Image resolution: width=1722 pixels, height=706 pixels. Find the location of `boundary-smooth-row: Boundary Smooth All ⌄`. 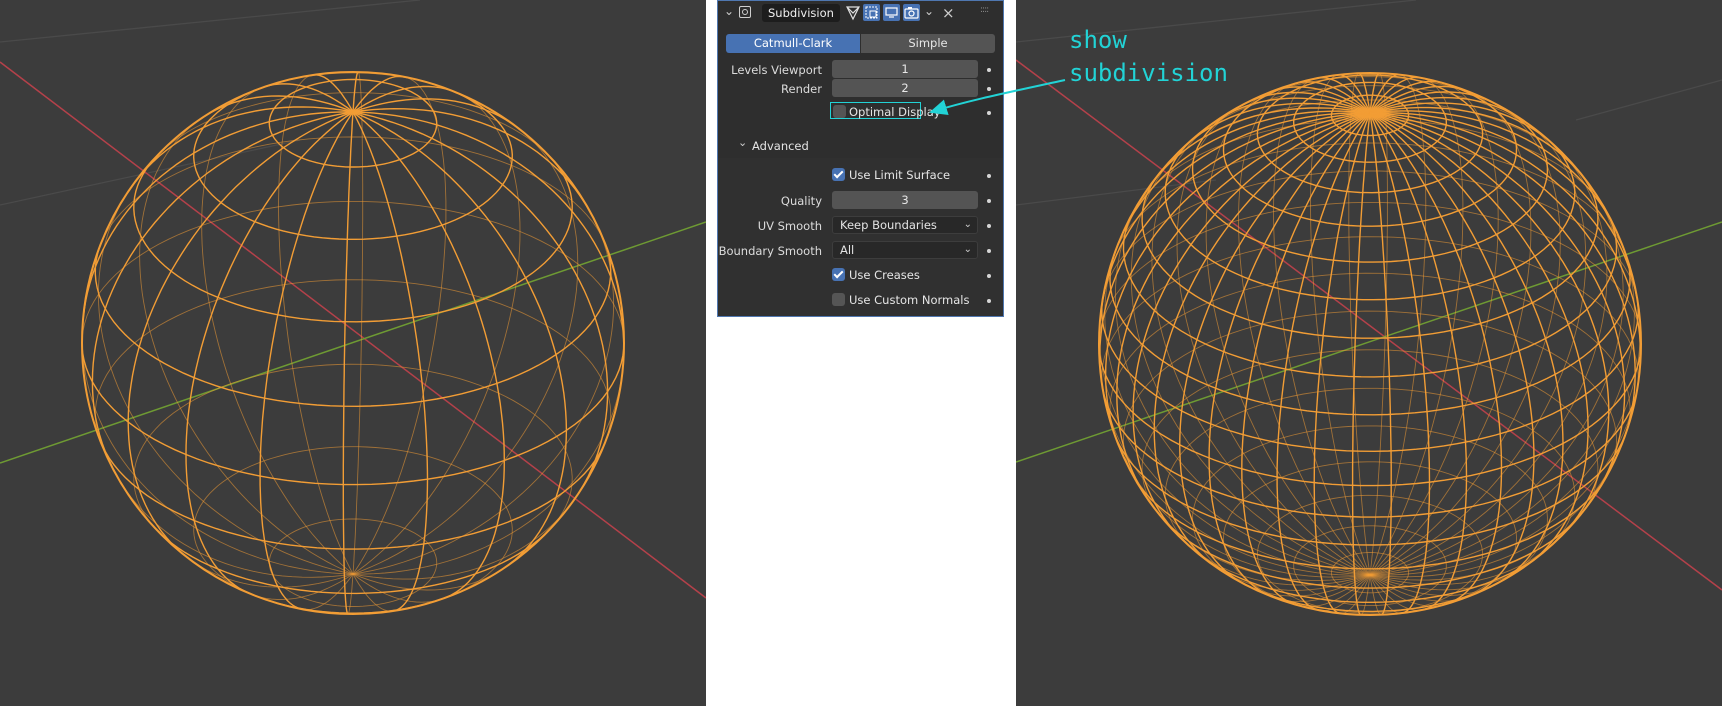

boundary-smooth-row: Boundary Smooth All ⌄ is located at coordinates (860, 251).